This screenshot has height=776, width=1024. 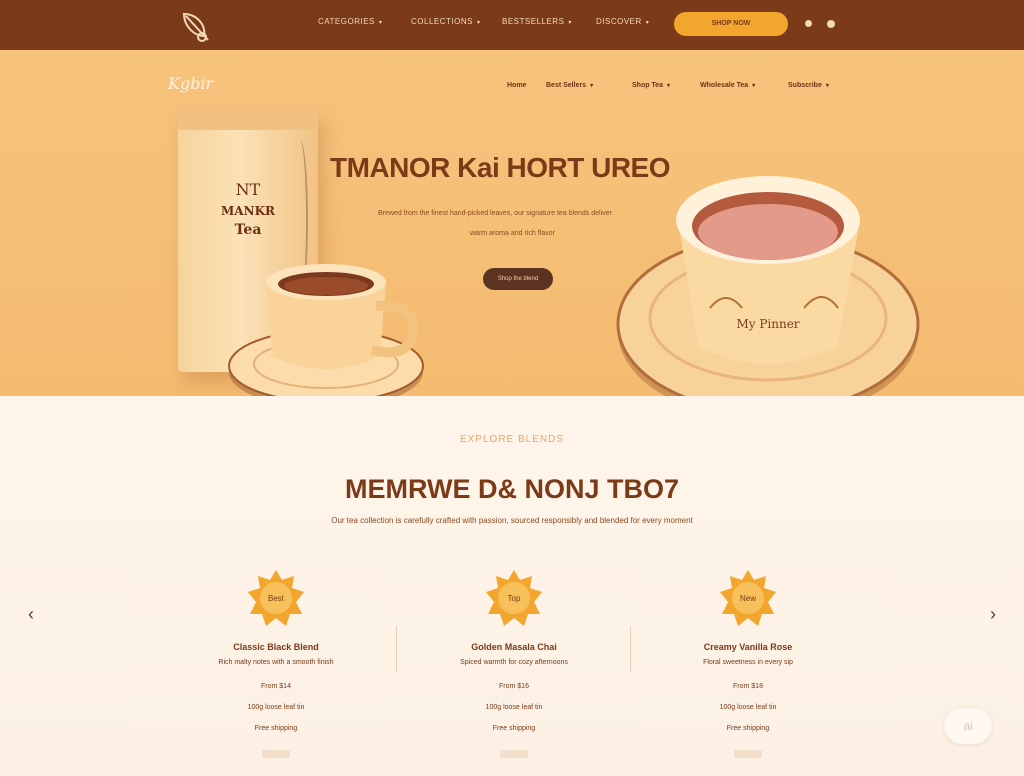 What do you see at coordinates (196, 26) in the screenshot?
I see `leaf-logo-icon` at bounding box center [196, 26].